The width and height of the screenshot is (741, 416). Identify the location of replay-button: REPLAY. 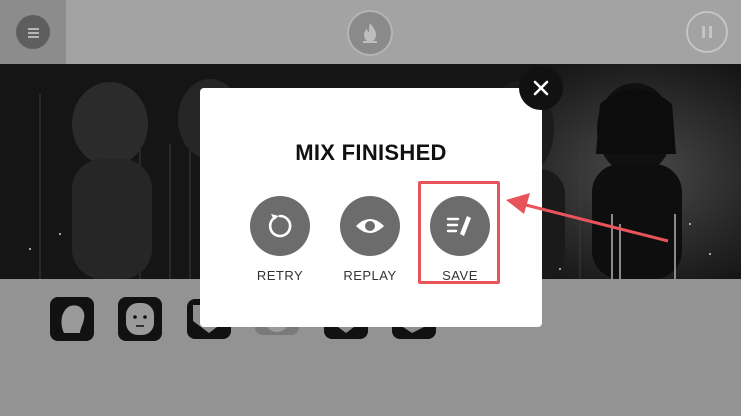
(370, 239).